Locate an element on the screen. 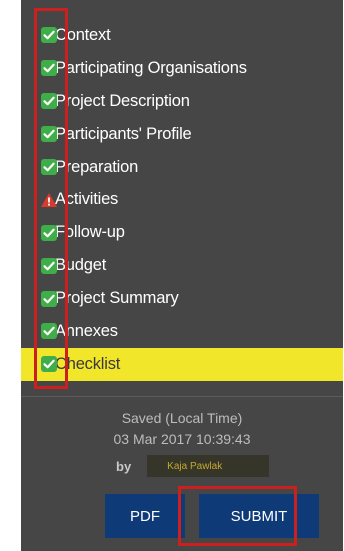  saved-datetime: 03 Mar 2017 10:39:43 is located at coordinates (182, 439).